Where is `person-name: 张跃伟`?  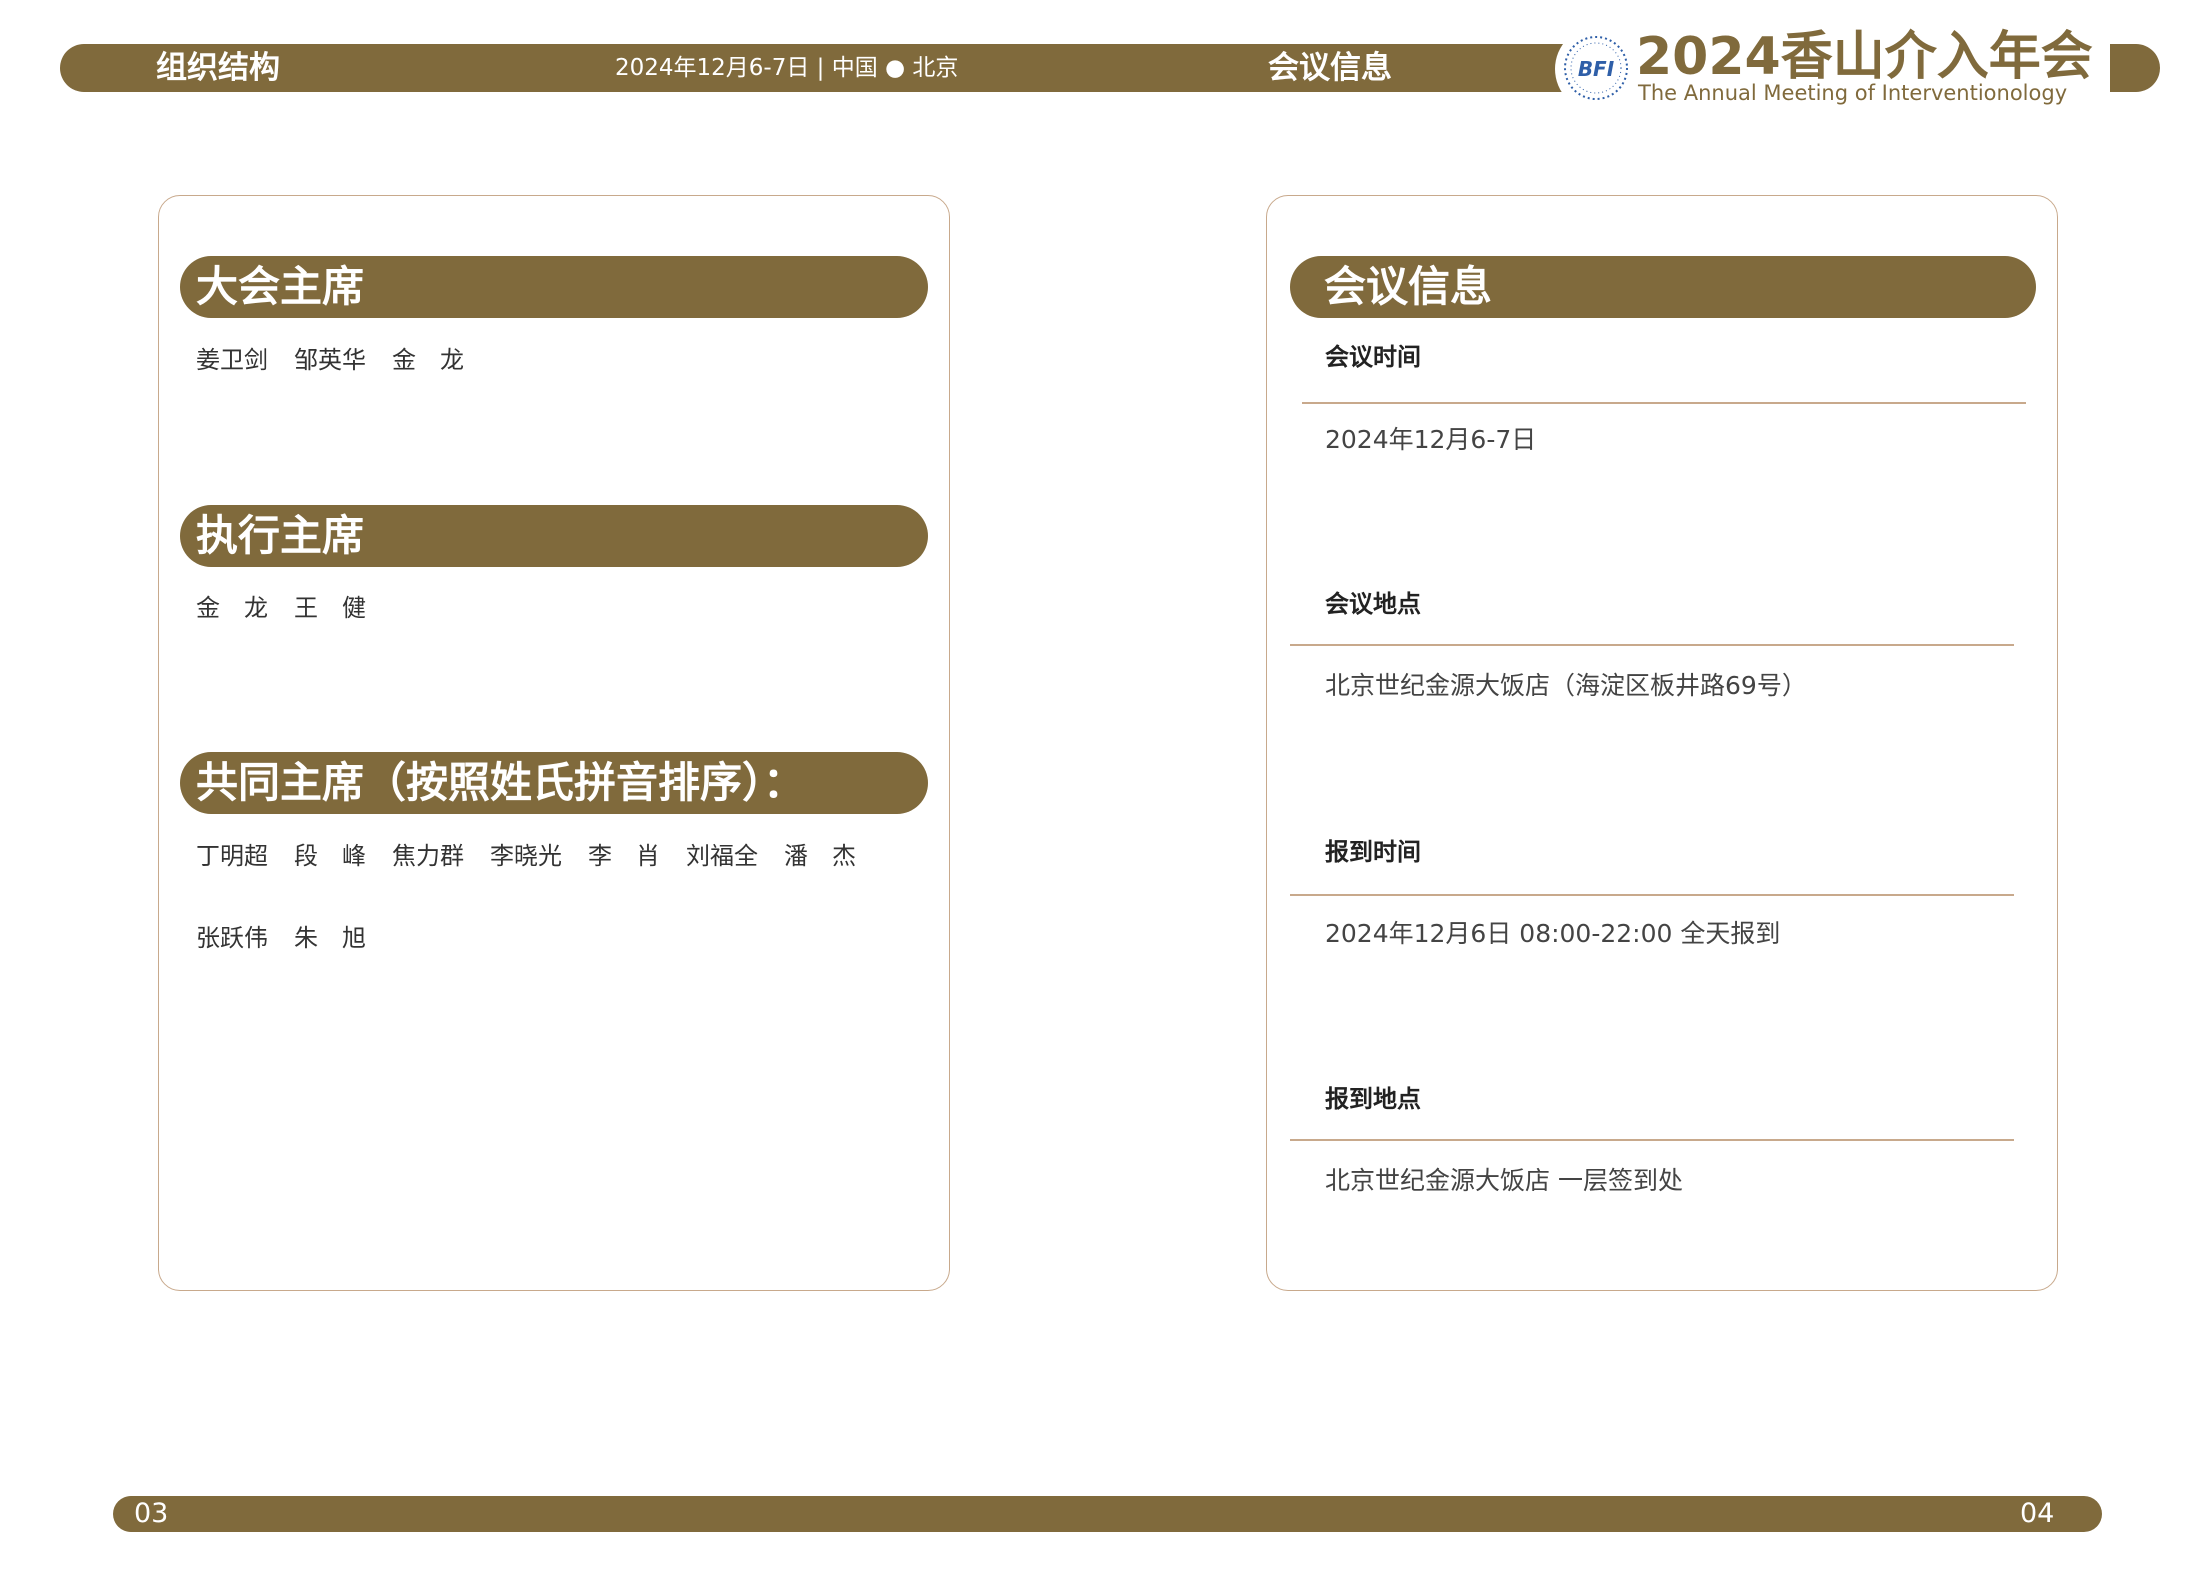
person-name: 张跃伟 is located at coordinates (232, 938).